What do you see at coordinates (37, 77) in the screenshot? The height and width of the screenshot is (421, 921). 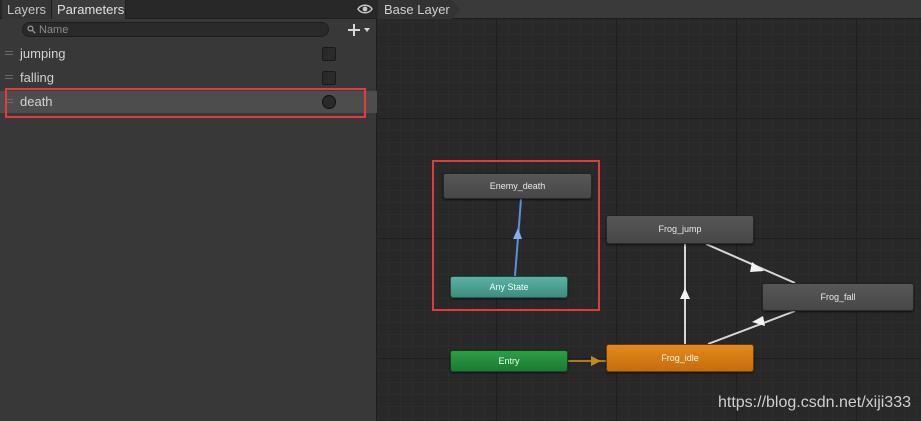 I see `parameter-name: falling` at bounding box center [37, 77].